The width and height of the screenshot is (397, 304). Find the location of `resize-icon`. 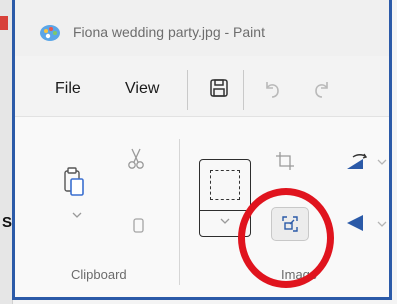

resize-icon is located at coordinates (290, 224).